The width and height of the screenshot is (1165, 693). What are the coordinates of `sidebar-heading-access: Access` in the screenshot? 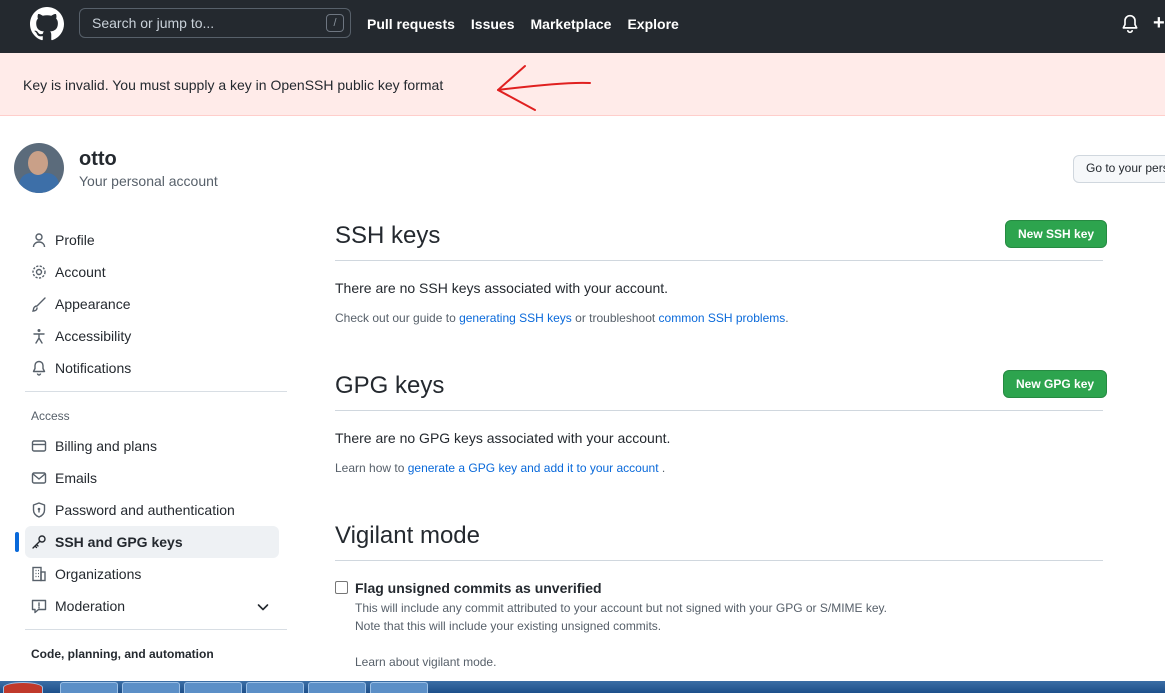 It's located at (50, 416).